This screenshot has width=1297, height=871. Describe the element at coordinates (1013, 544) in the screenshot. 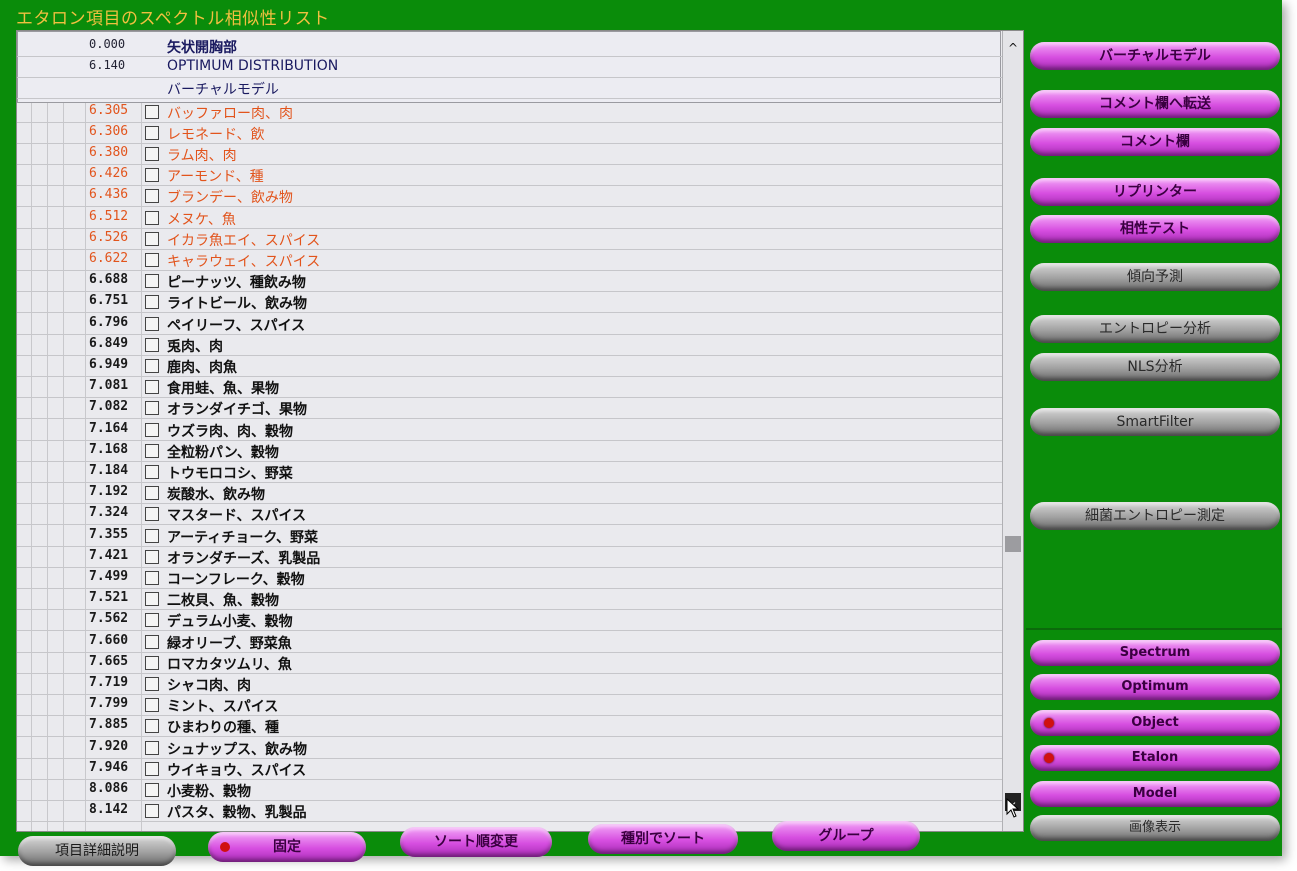

I see `scroll-thumb` at that location.